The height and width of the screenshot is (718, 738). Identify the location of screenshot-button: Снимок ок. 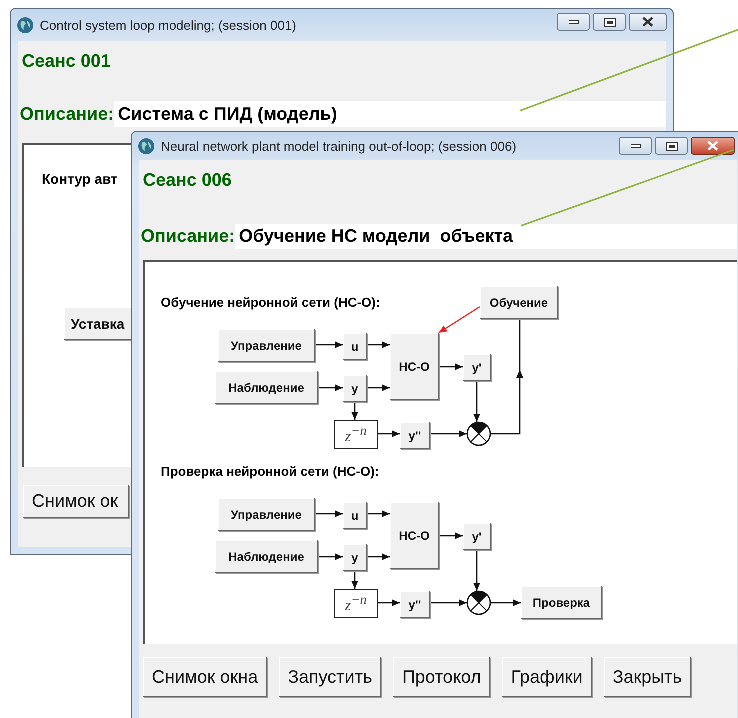
(76, 501).